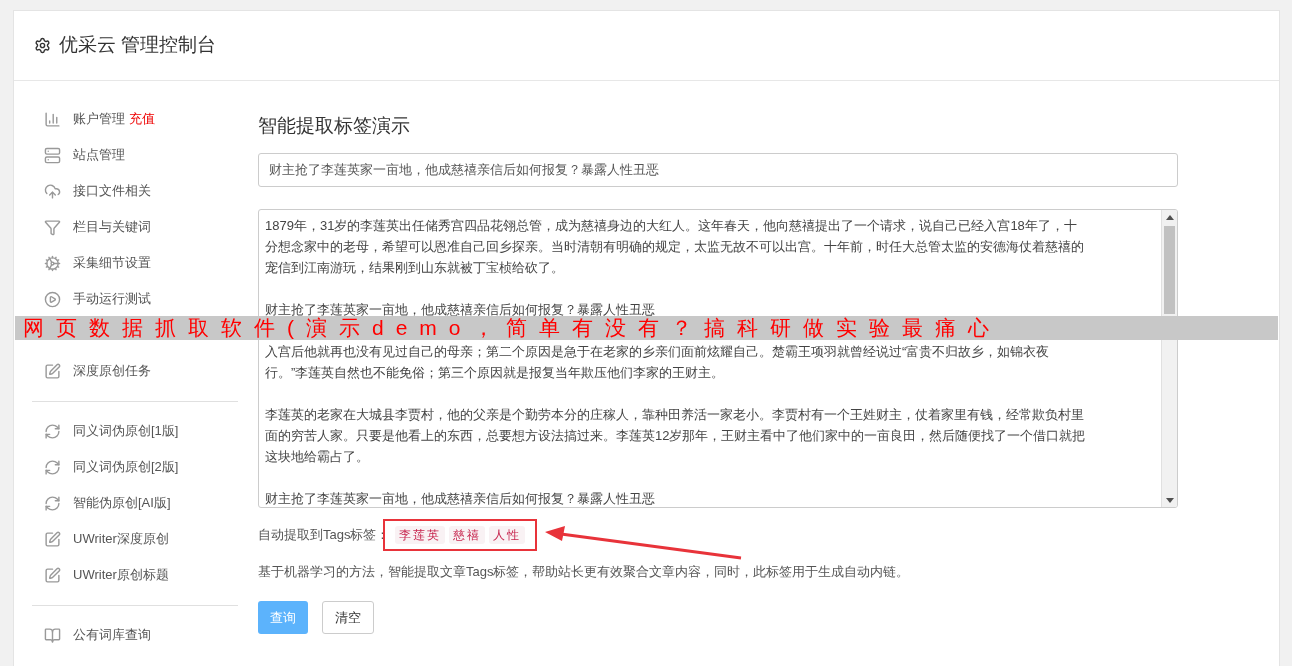 Image resolution: width=1292 pixels, height=666 pixels. I want to click on sidebar-item: UWriter原创标题, so click(121, 575).